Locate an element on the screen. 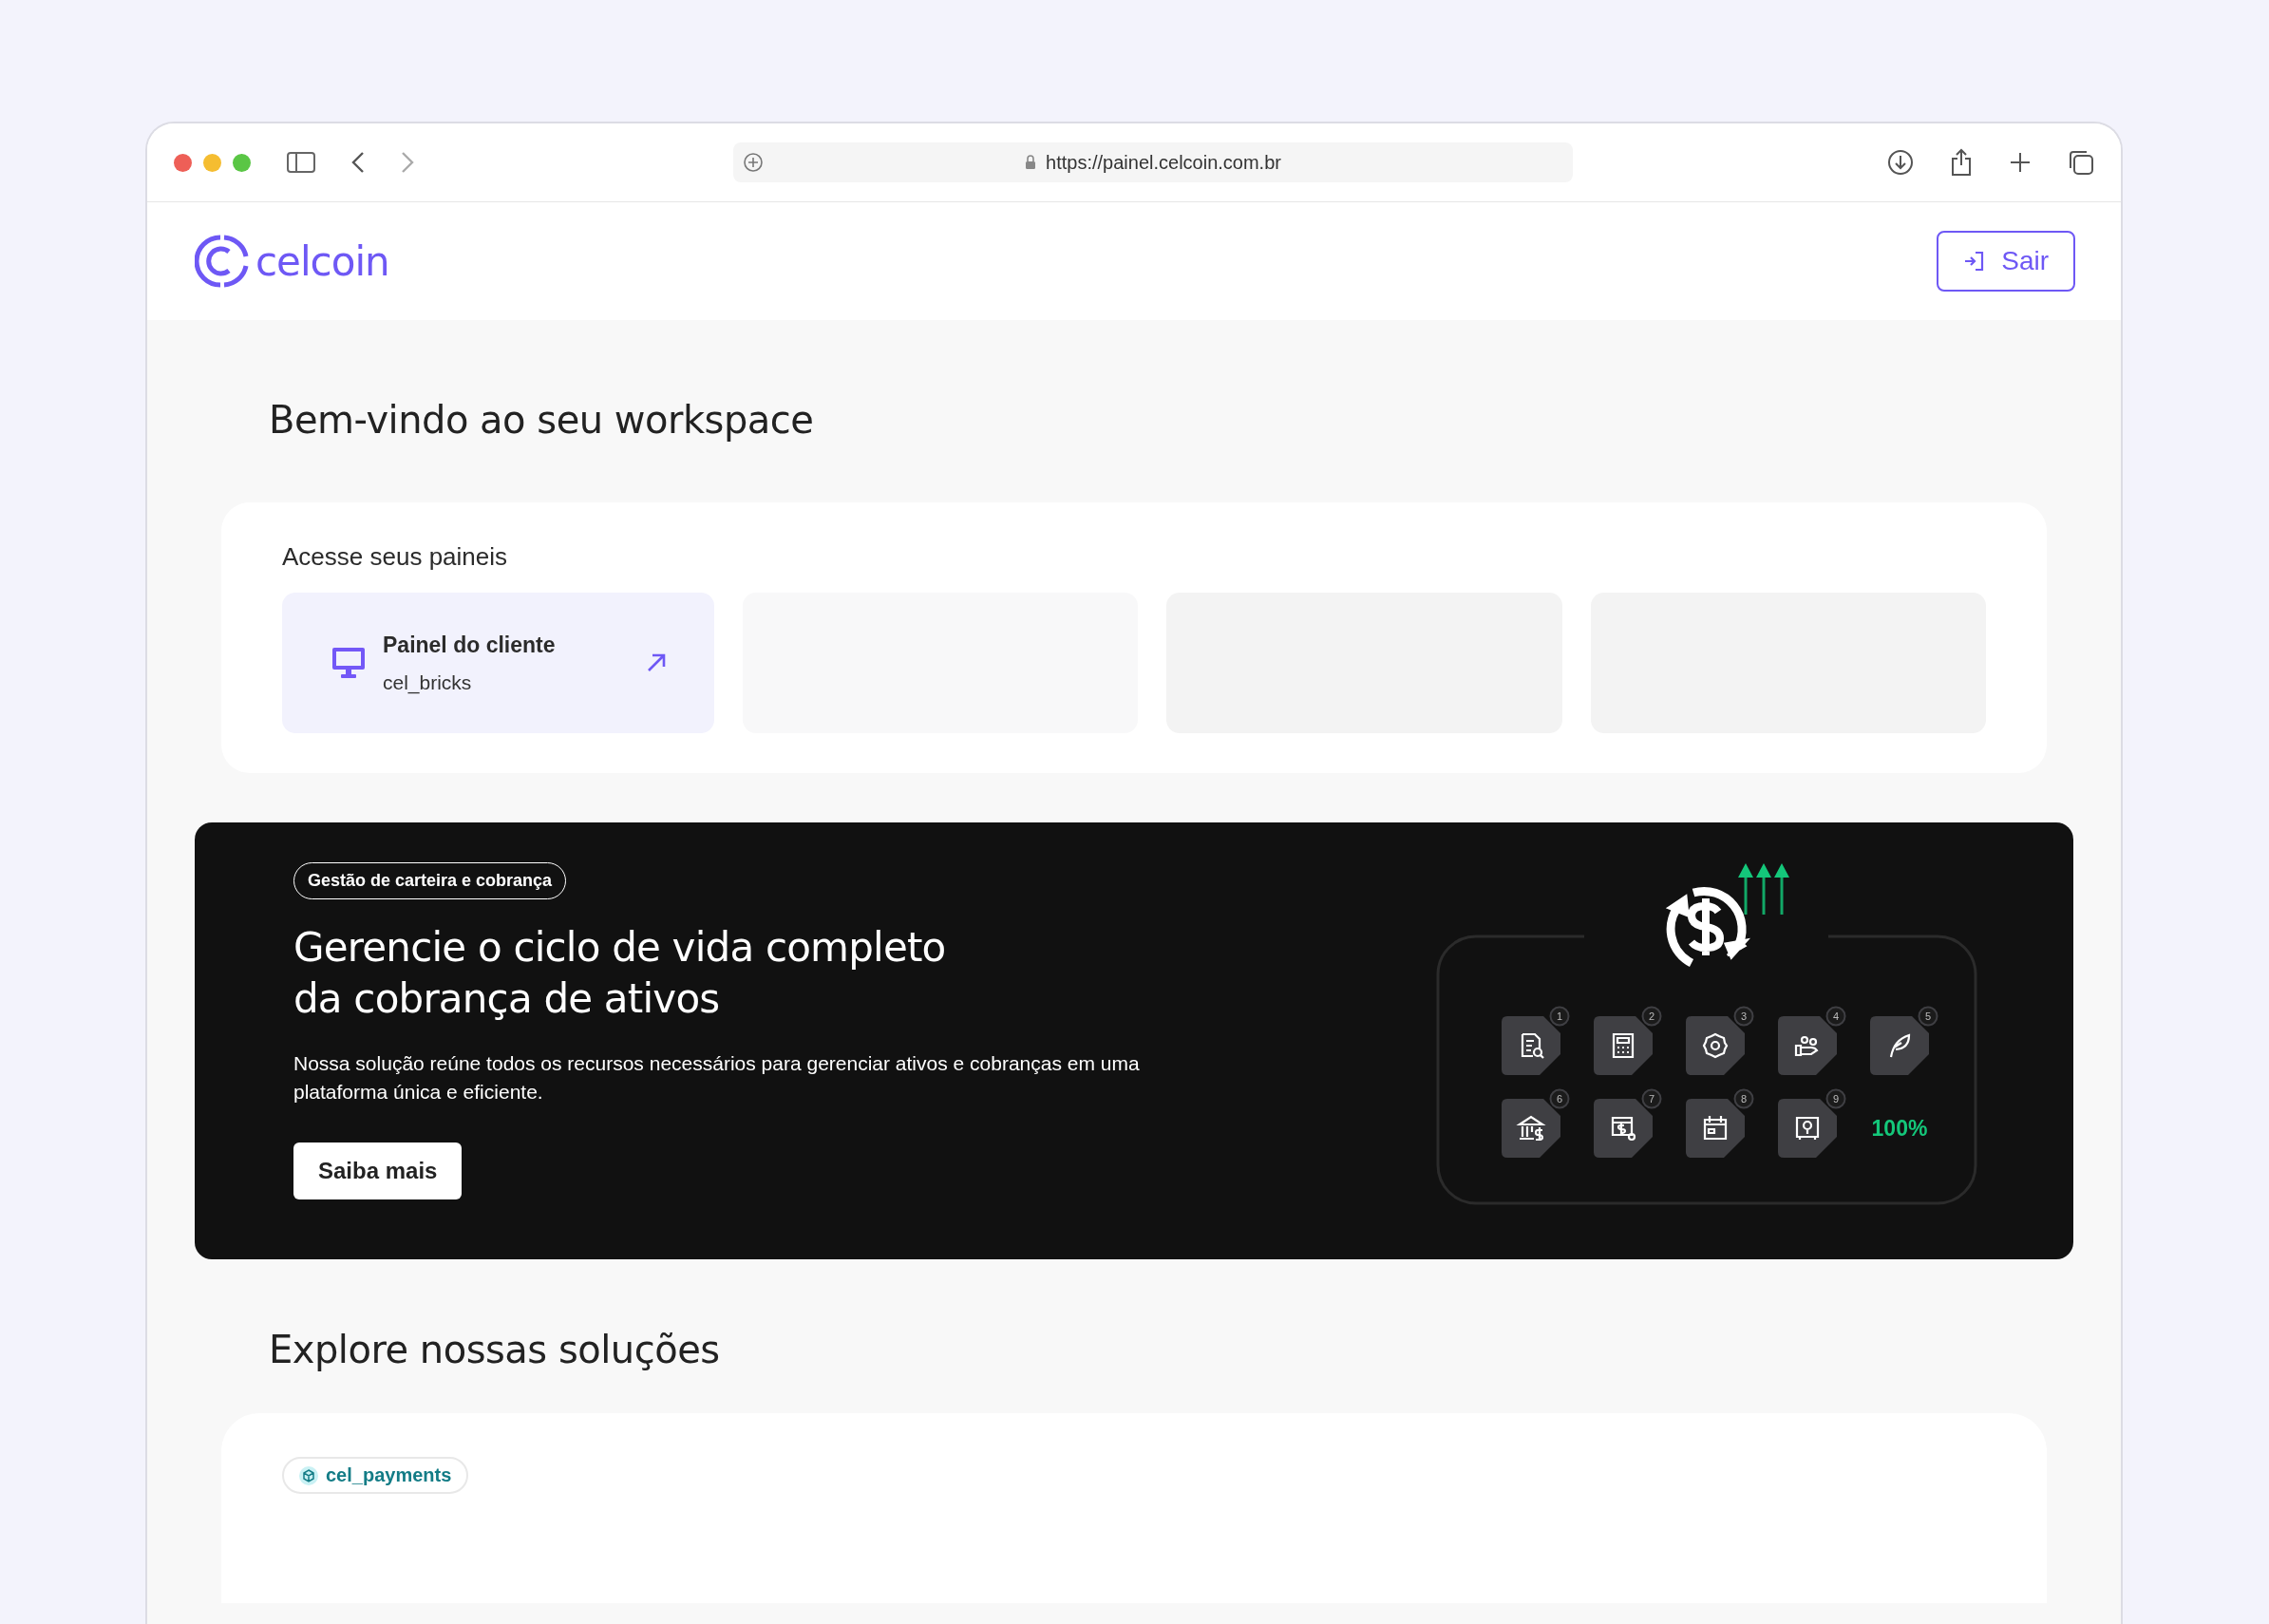  logo-text: celcoin is located at coordinates (322, 261).